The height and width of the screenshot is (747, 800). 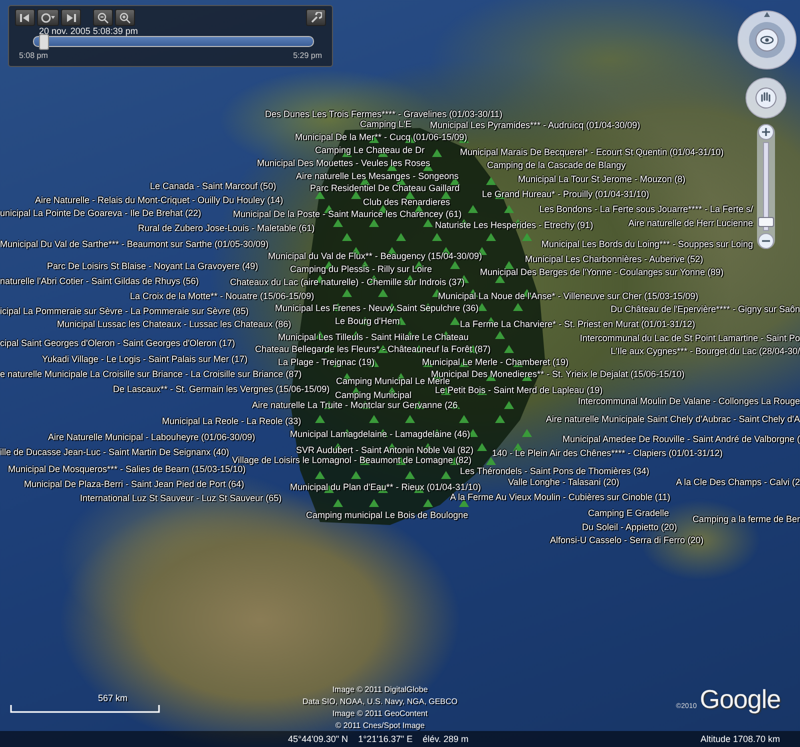 What do you see at coordinates (145, 359) in the screenshot?
I see `placemark-label: Yukadi Village - Le Logis - Saint Palais sur Mer (17)` at bounding box center [145, 359].